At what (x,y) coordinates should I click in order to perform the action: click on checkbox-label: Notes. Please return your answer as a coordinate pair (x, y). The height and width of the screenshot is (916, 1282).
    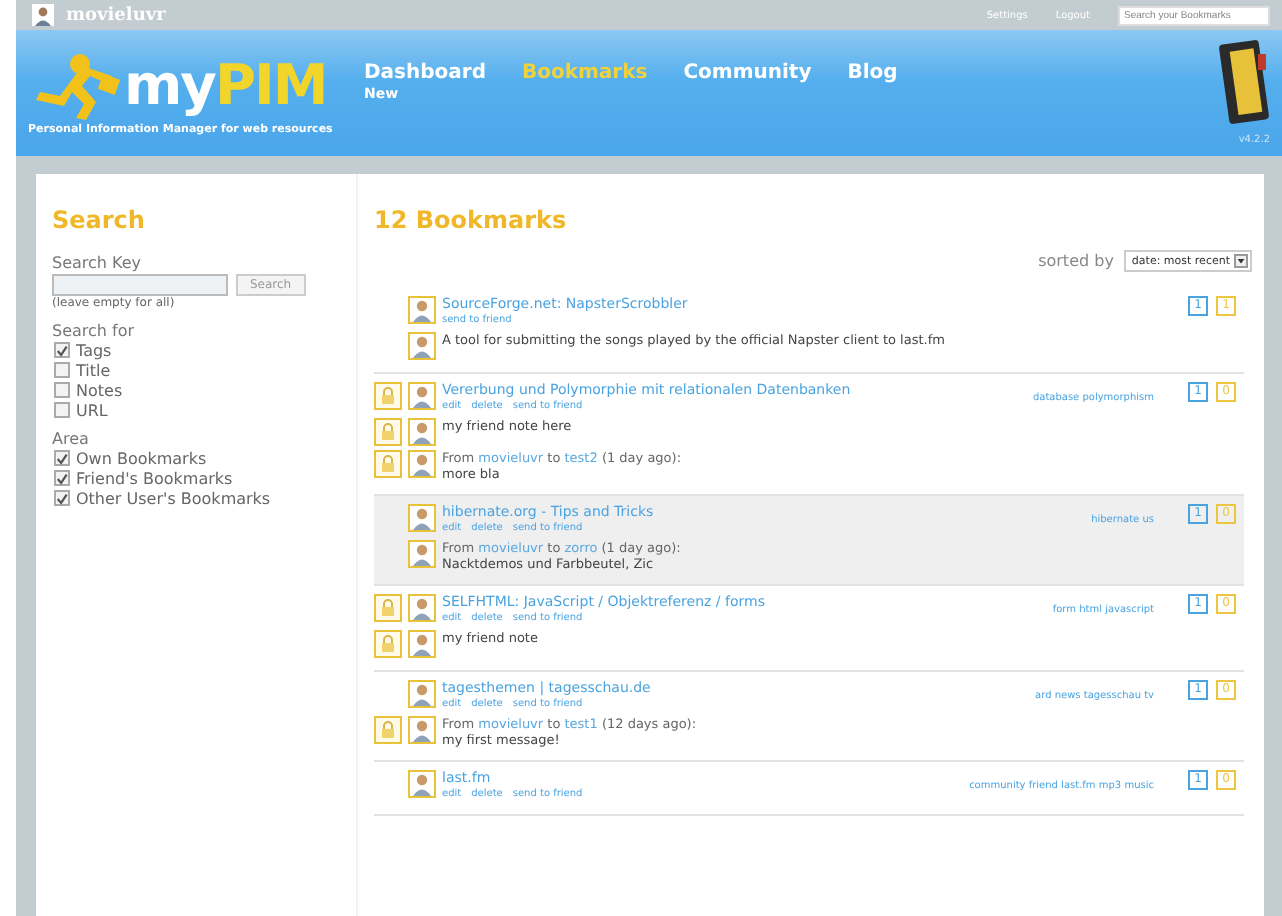
    Looking at the image, I should click on (99, 390).